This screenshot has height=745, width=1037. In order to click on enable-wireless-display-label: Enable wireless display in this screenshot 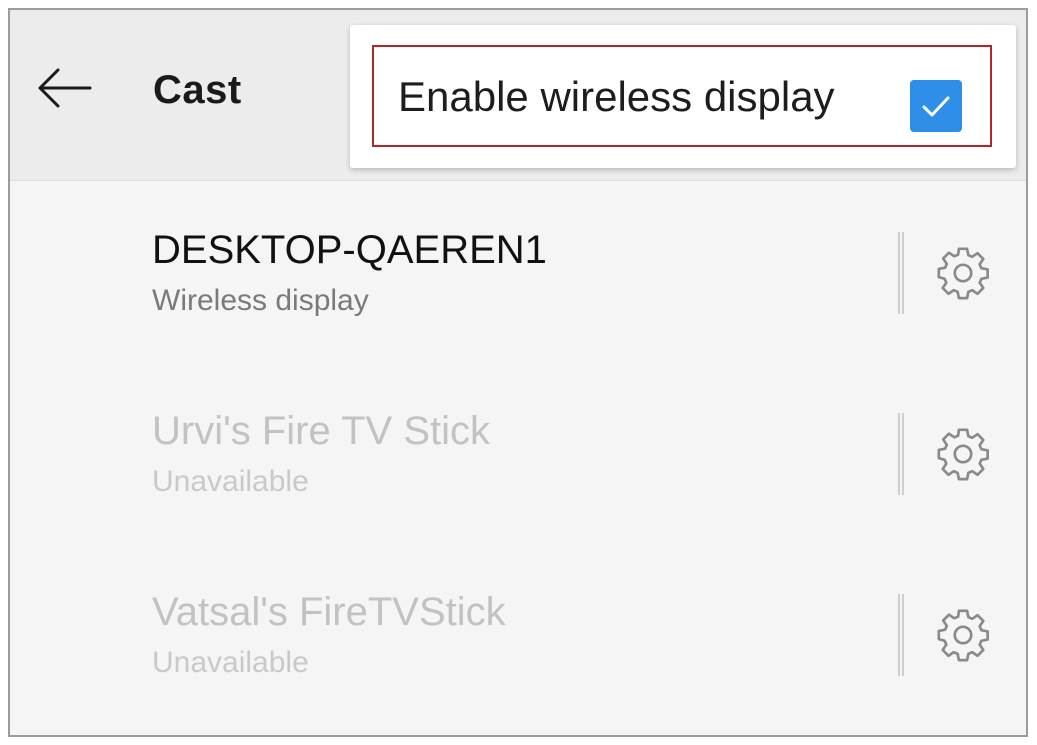, I will do `click(616, 97)`.